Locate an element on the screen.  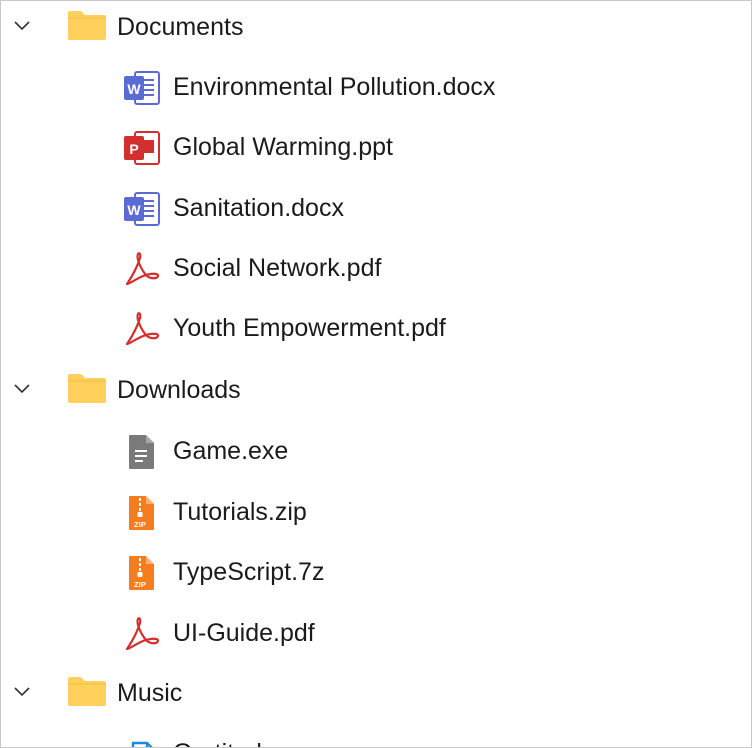
folder-label: Downloads is located at coordinates (179, 390).